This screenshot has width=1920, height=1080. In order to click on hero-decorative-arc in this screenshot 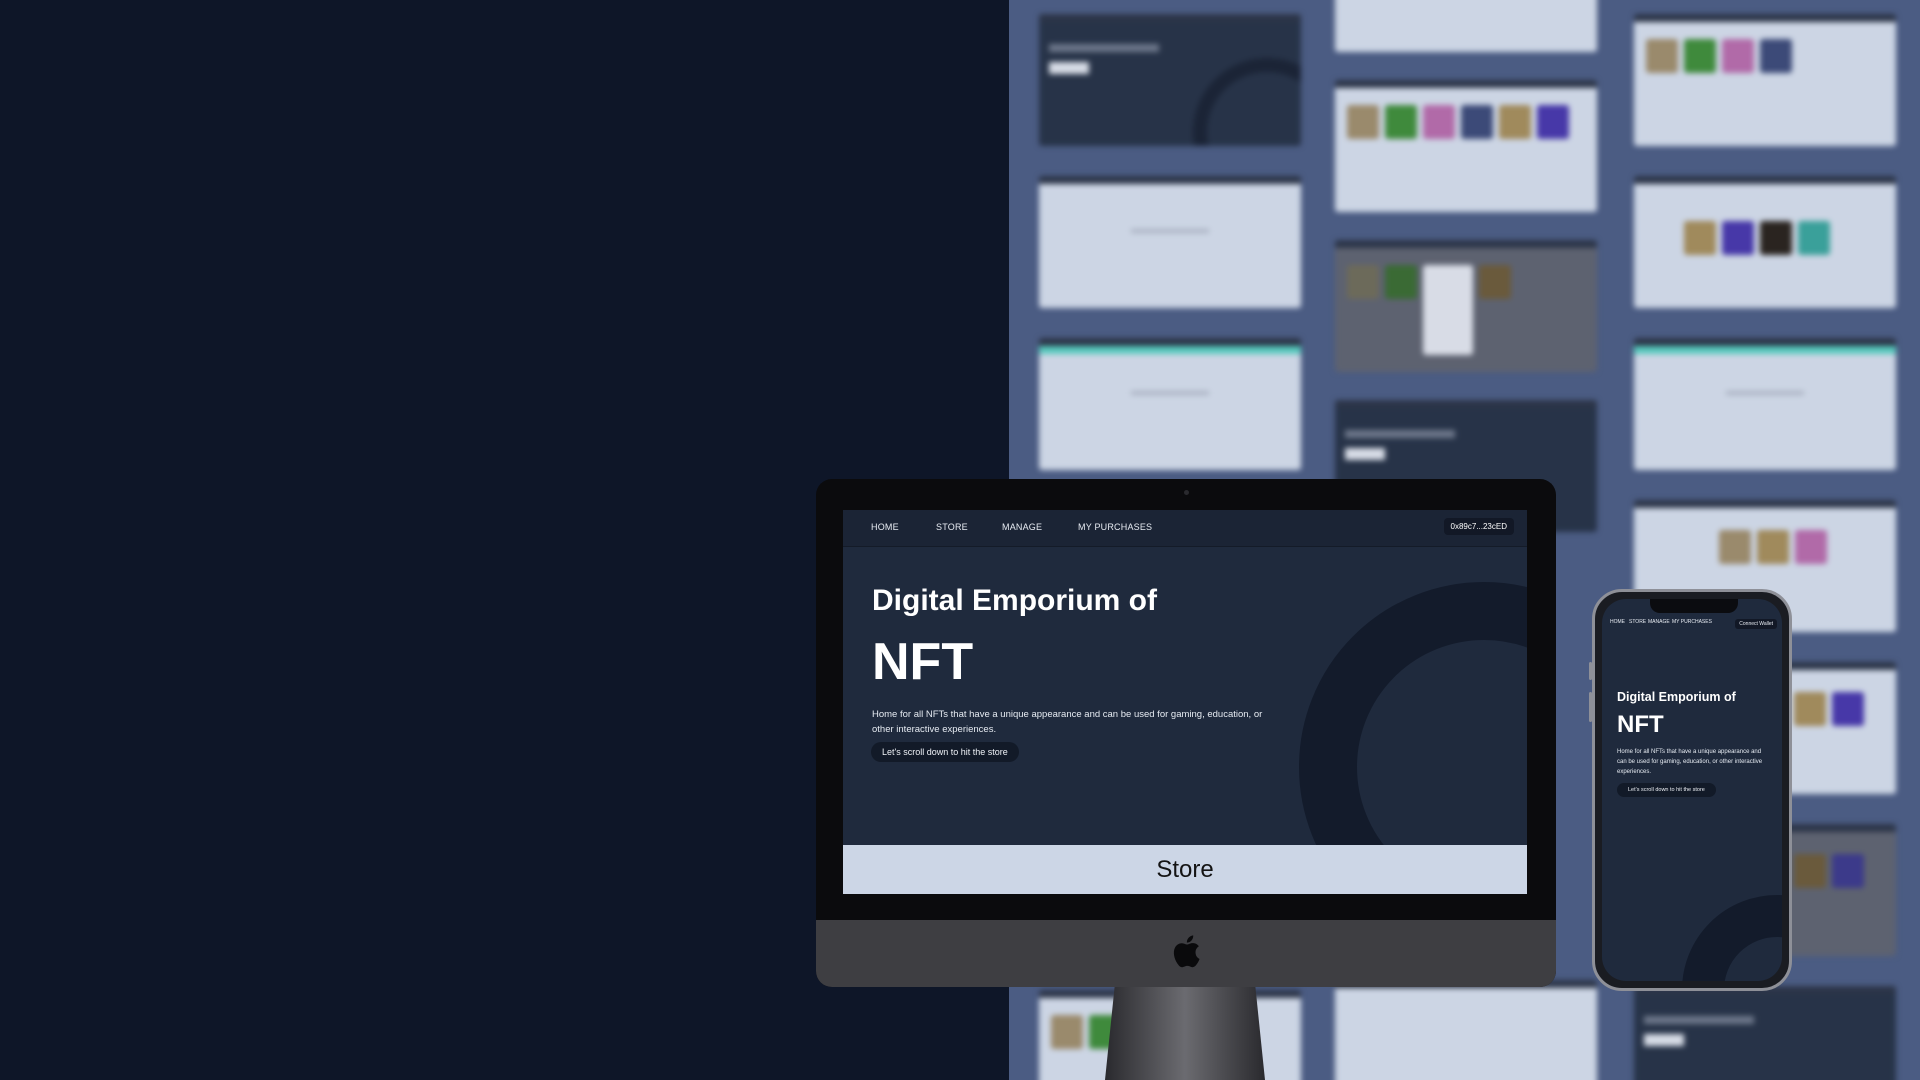, I will do `click(1732, 938)`.